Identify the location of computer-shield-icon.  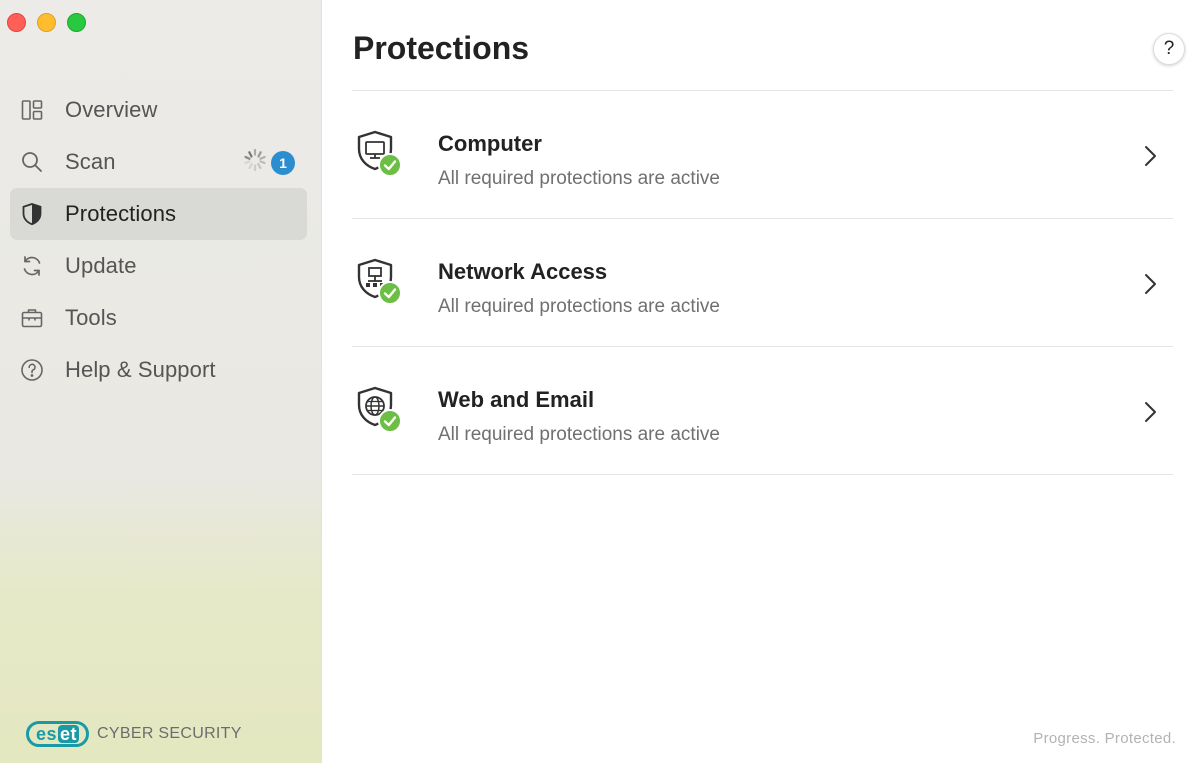
(379, 154).